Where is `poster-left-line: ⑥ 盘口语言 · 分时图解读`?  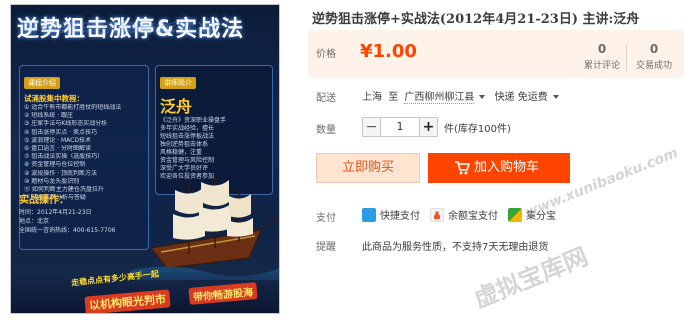
poster-left-line: ⑥ 盘口语言 · 分时图解读 is located at coordinates (58, 149).